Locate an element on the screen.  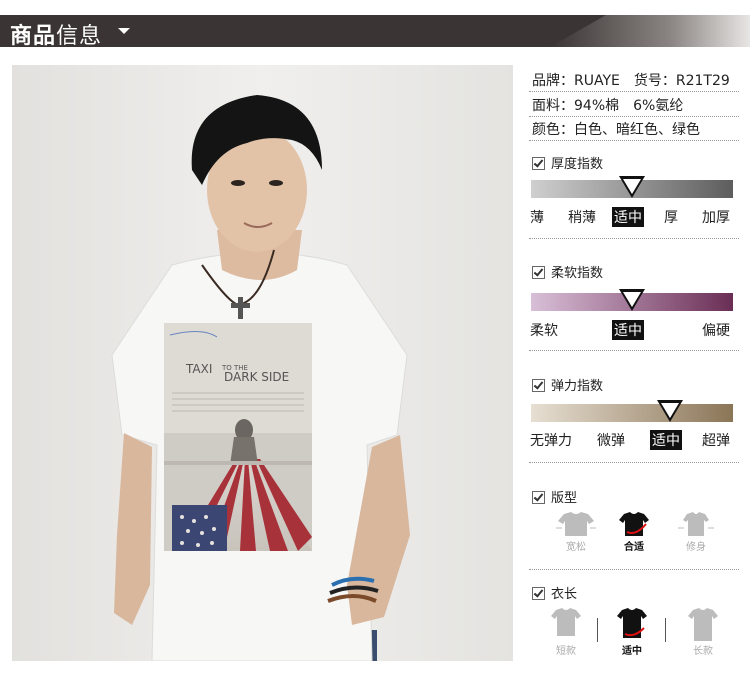
tshirt-short-icon is located at coordinates (566, 622).